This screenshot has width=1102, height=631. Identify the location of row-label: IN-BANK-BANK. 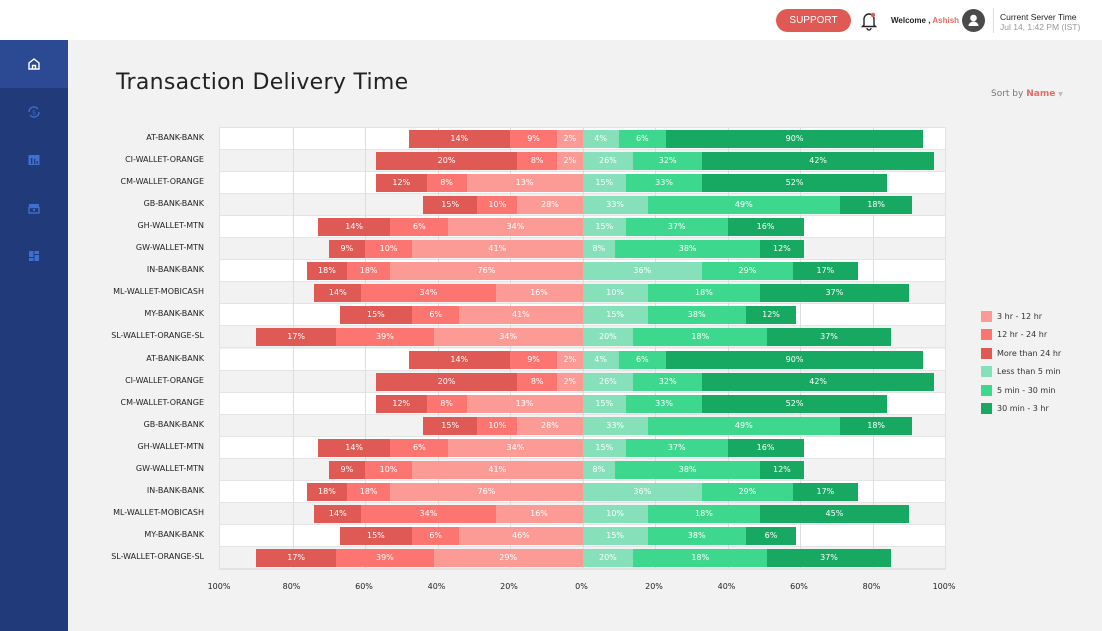
(175, 490).